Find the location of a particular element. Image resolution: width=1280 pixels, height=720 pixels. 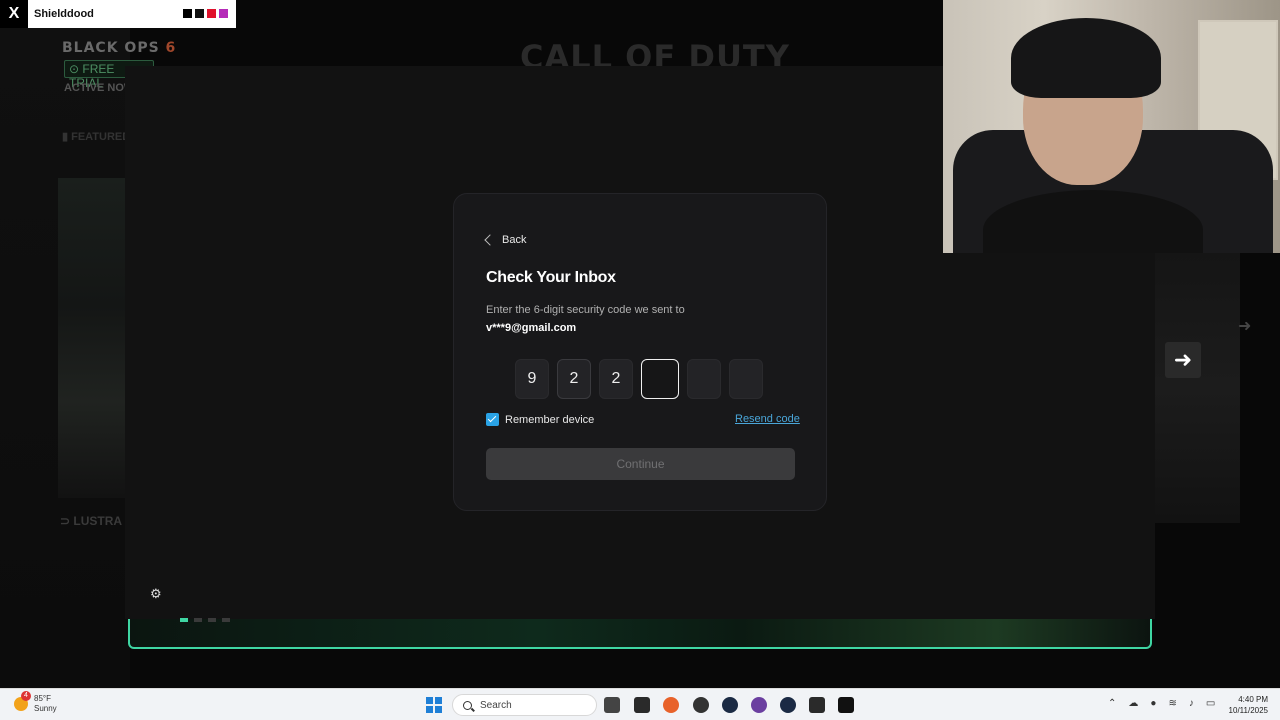

x-logo-icon: X is located at coordinates (14, 14).